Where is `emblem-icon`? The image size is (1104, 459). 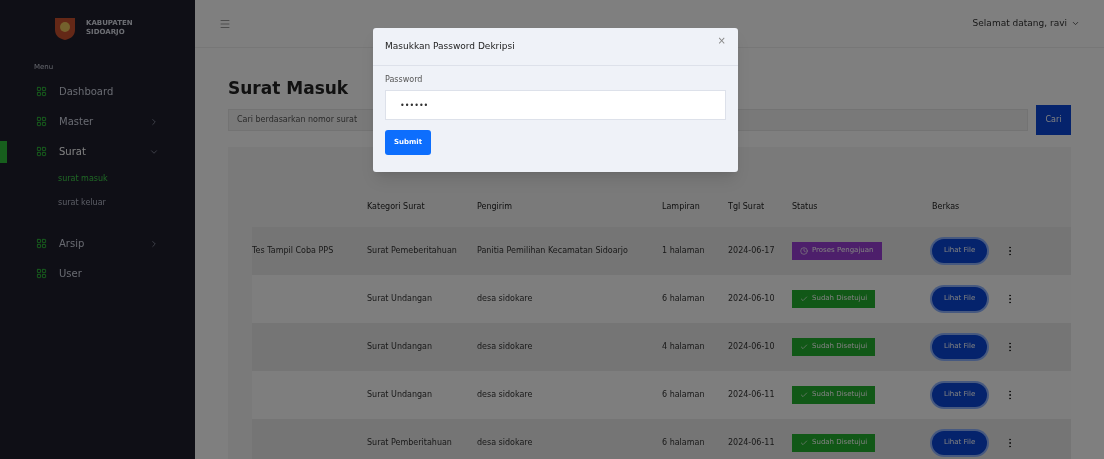 emblem-icon is located at coordinates (65, 28).